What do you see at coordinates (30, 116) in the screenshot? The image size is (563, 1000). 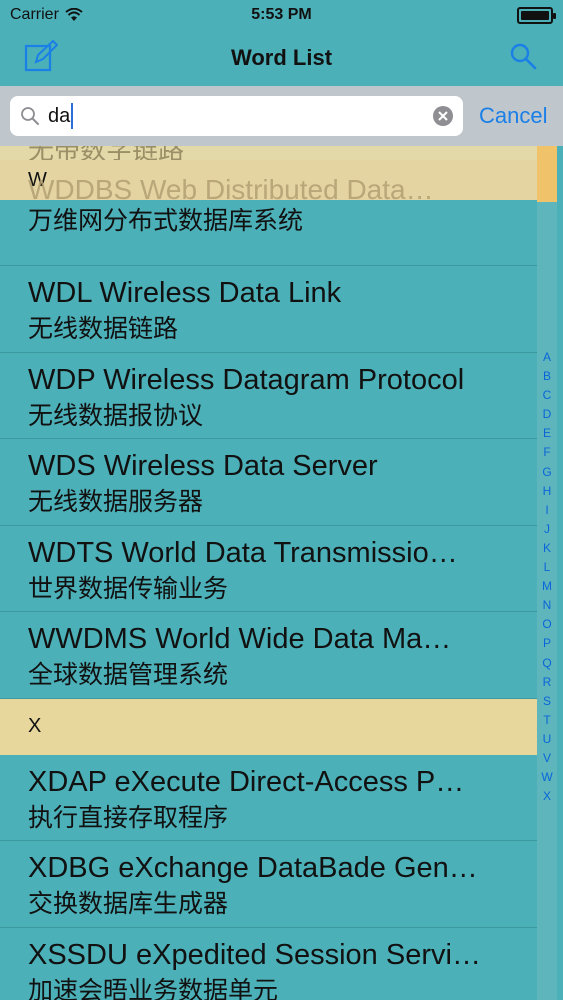 I see `magnifier-icon` at bounding box center [30, 116].